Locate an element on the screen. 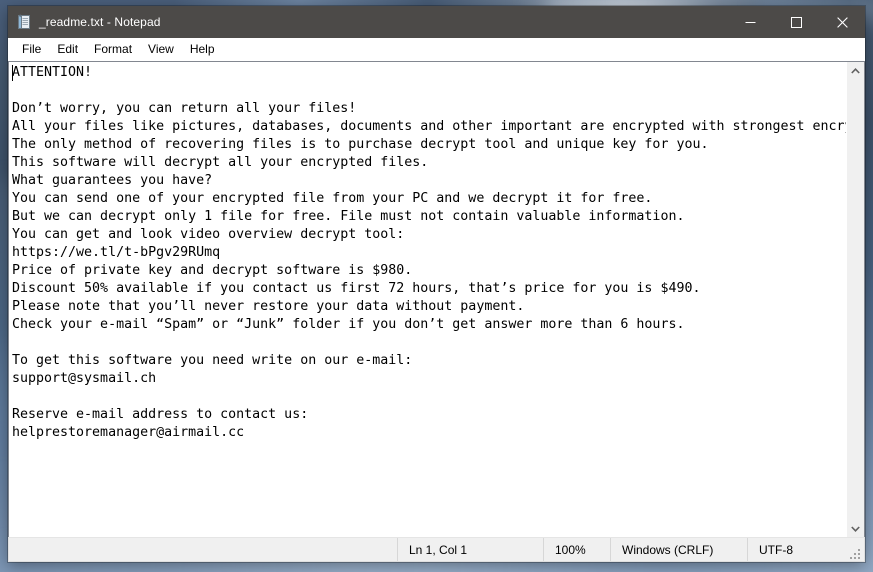 Image resolution: width=873 pixels, height=572 pixels. maximize-button is located at coordinates (796, 22).